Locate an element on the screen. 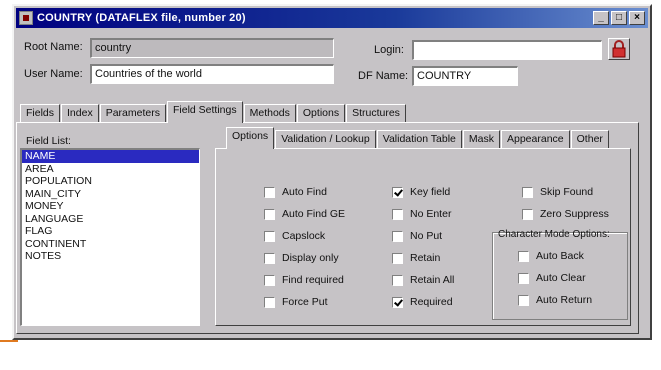  subtab-validation-table: Validation Table is located at coordinates (419, 139).